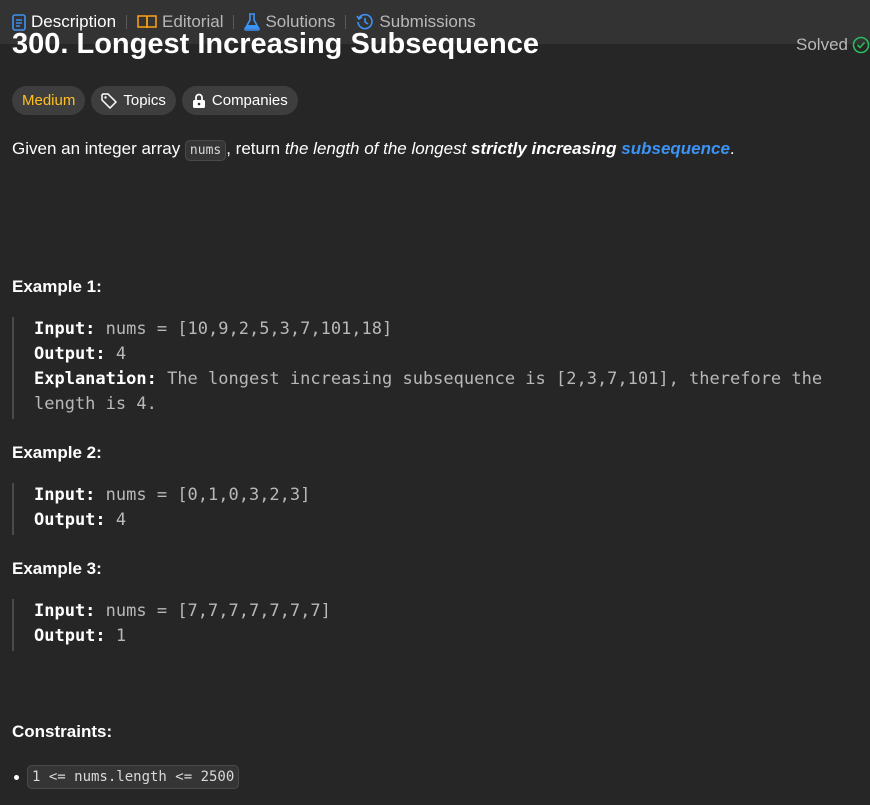 Image resolution: width=870 pixels, height=805 pixels. I want to click on input-value: nums = [7,7,7,7,7,7,7], so click(218, 611).